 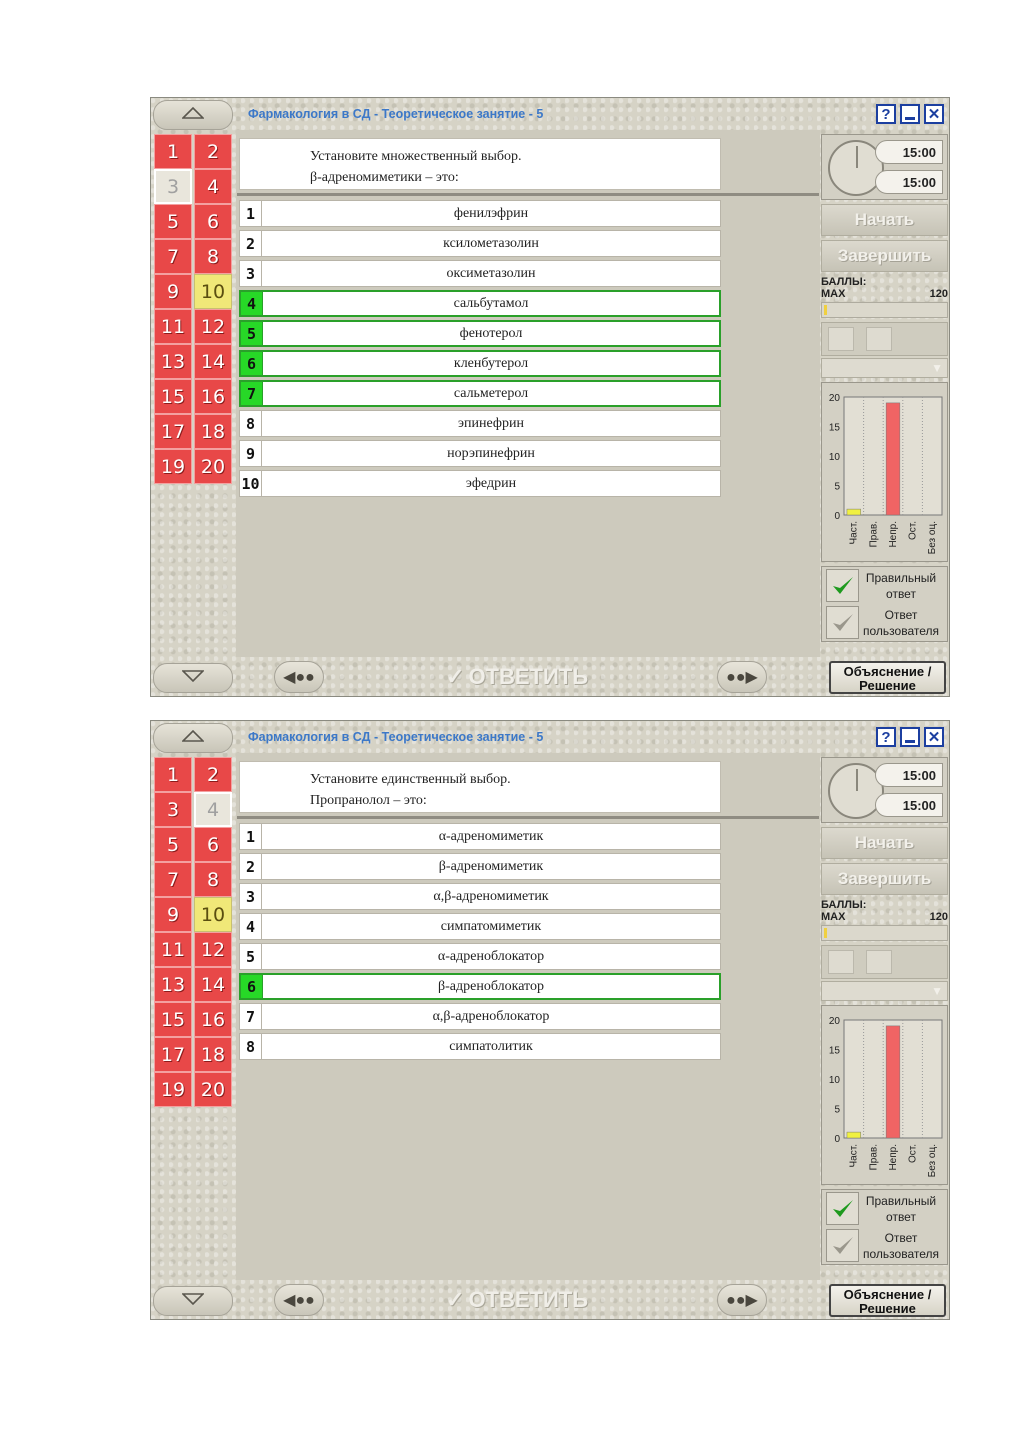 I want to click on answer-option: 3 α,β-адреномиметик, so click(x=480, y=896).